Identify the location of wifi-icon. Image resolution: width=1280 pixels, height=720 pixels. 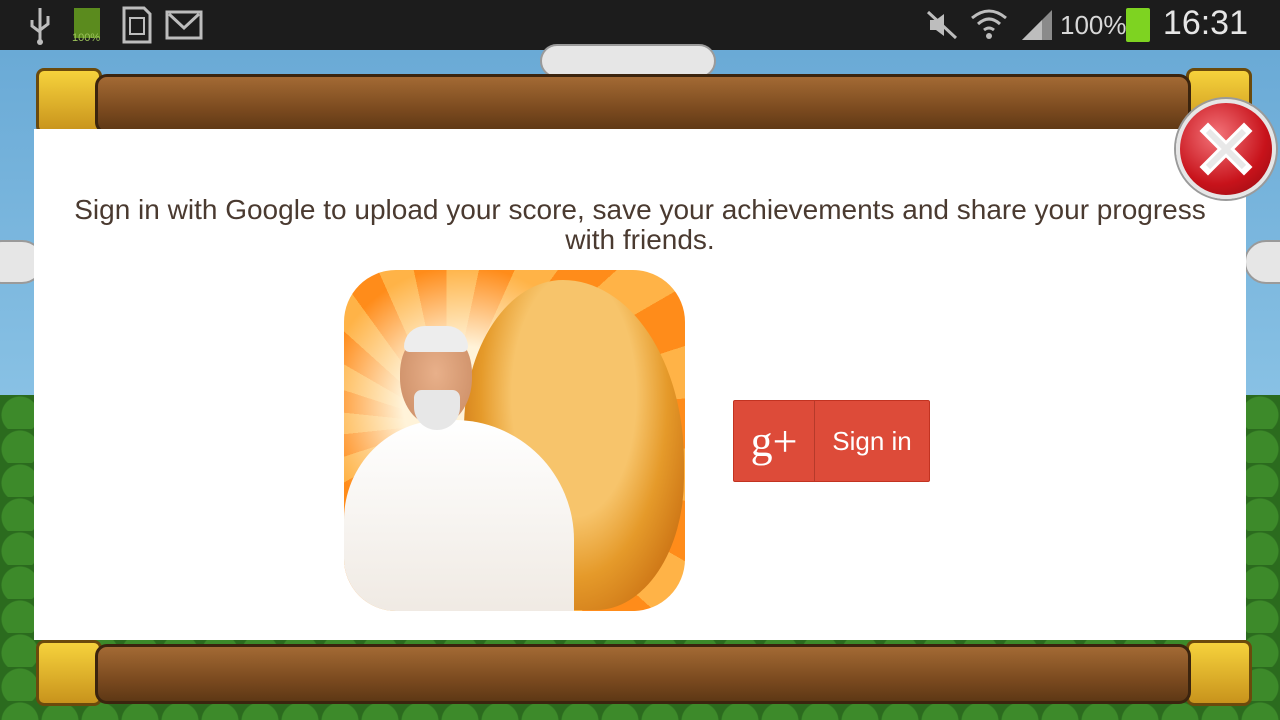
(989, 24).